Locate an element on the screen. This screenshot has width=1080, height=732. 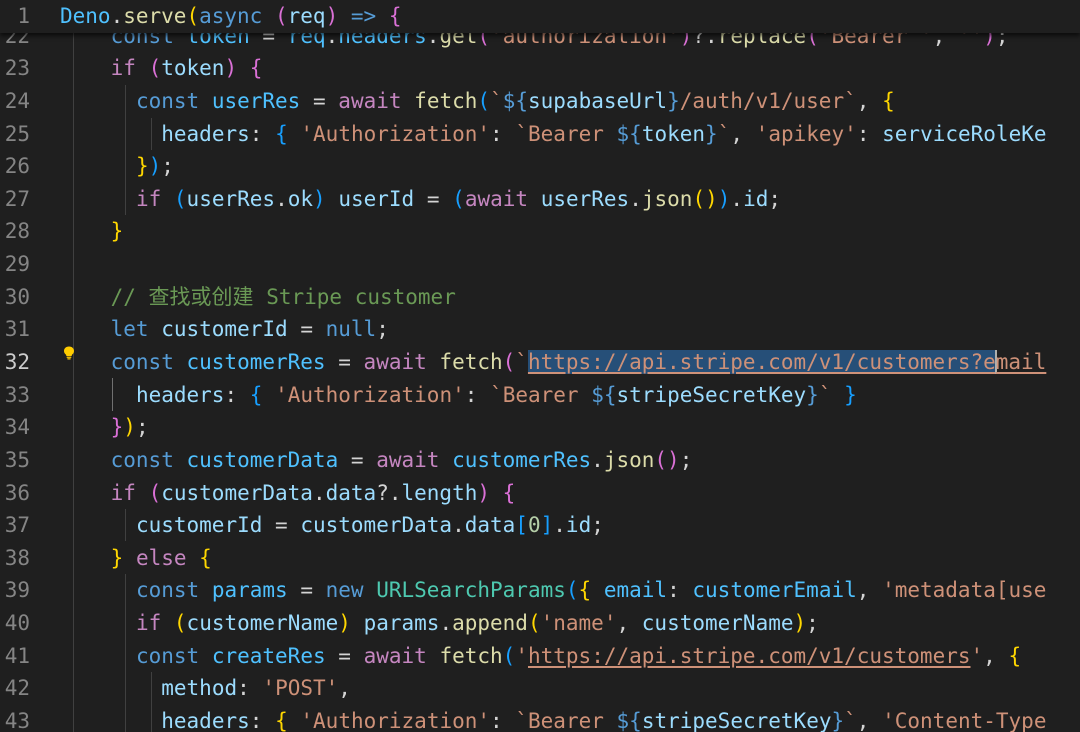
code-line: if (token) { is located at coordinates (161, 68).